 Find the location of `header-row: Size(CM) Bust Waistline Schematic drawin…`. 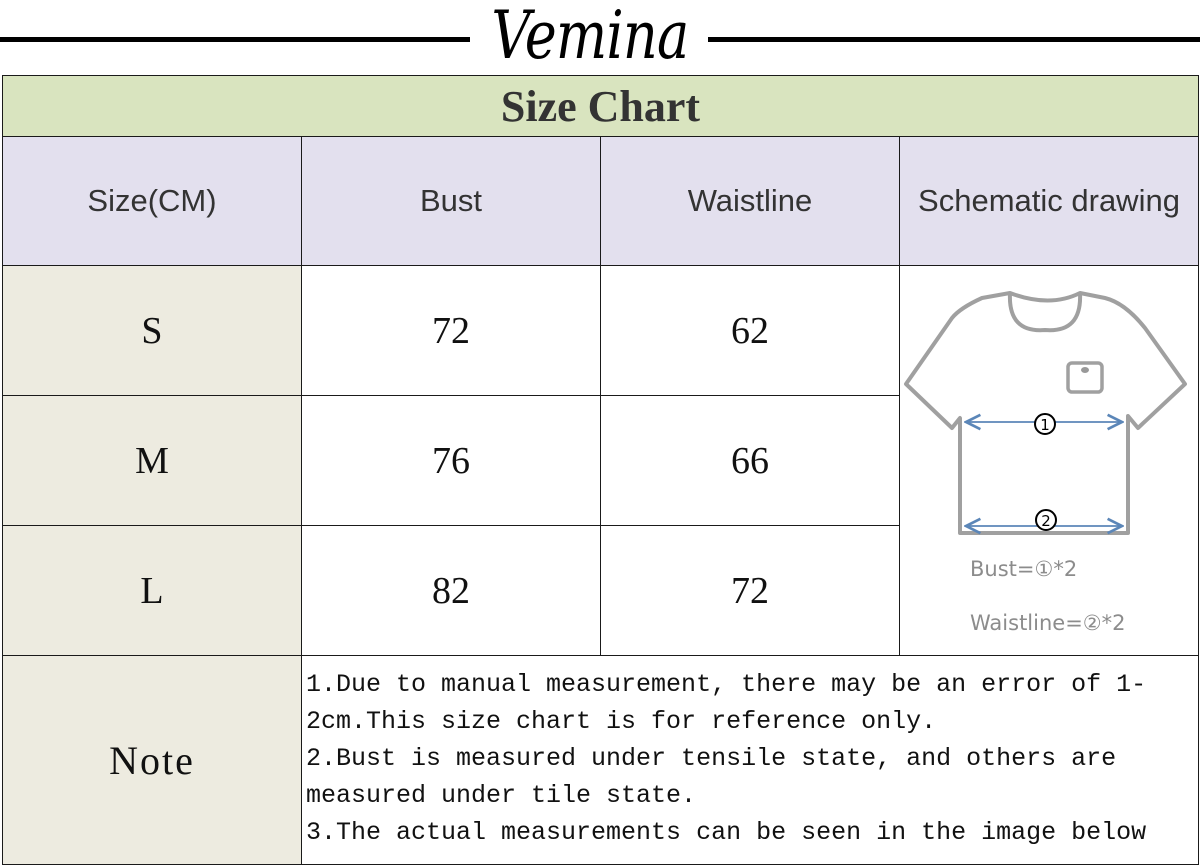

header-row: Size(CM) Bust Waistline Schematic drawin… is located at coordinates (600, 201).